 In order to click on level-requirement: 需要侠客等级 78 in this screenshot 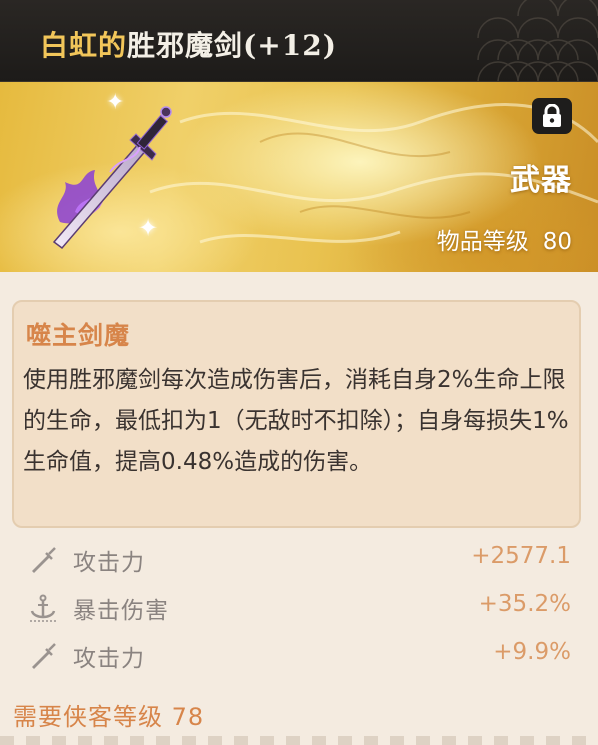, I will do `click(109, 717)`.